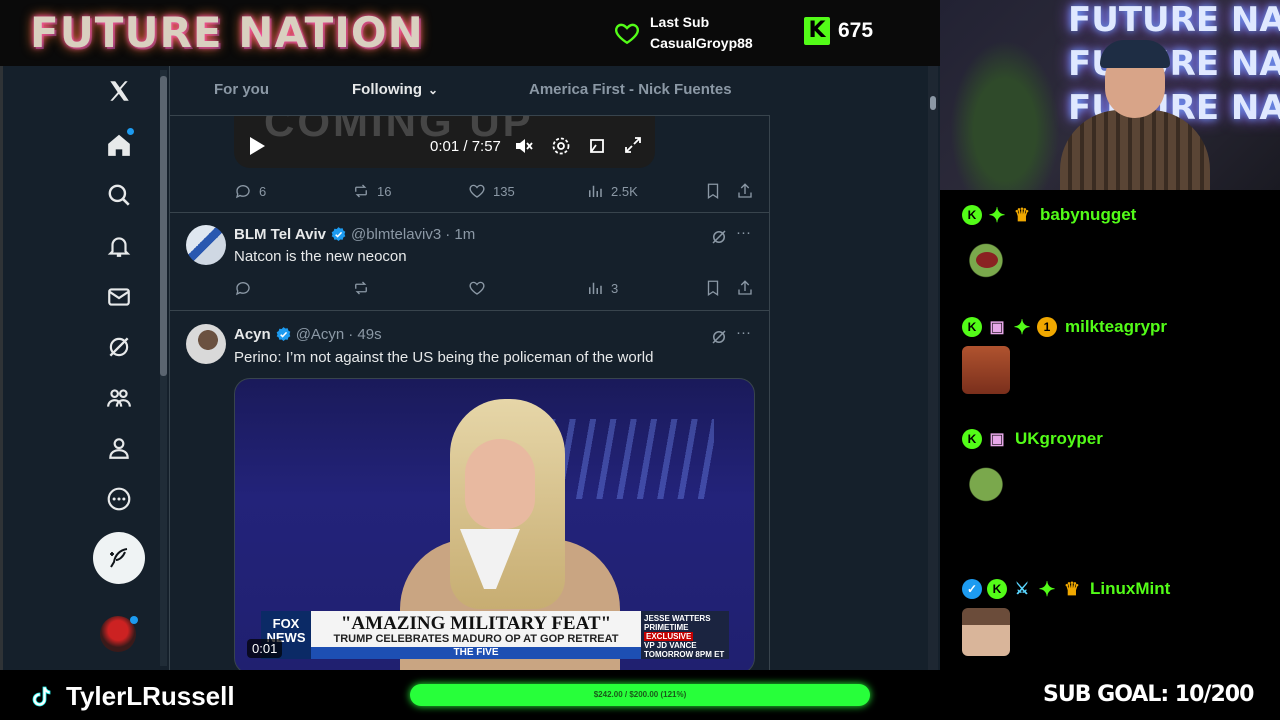  What do you see at coordinates (460, 234) in the screenshot?
I see `post-time: · 1m` at bounding box center [460, 234].